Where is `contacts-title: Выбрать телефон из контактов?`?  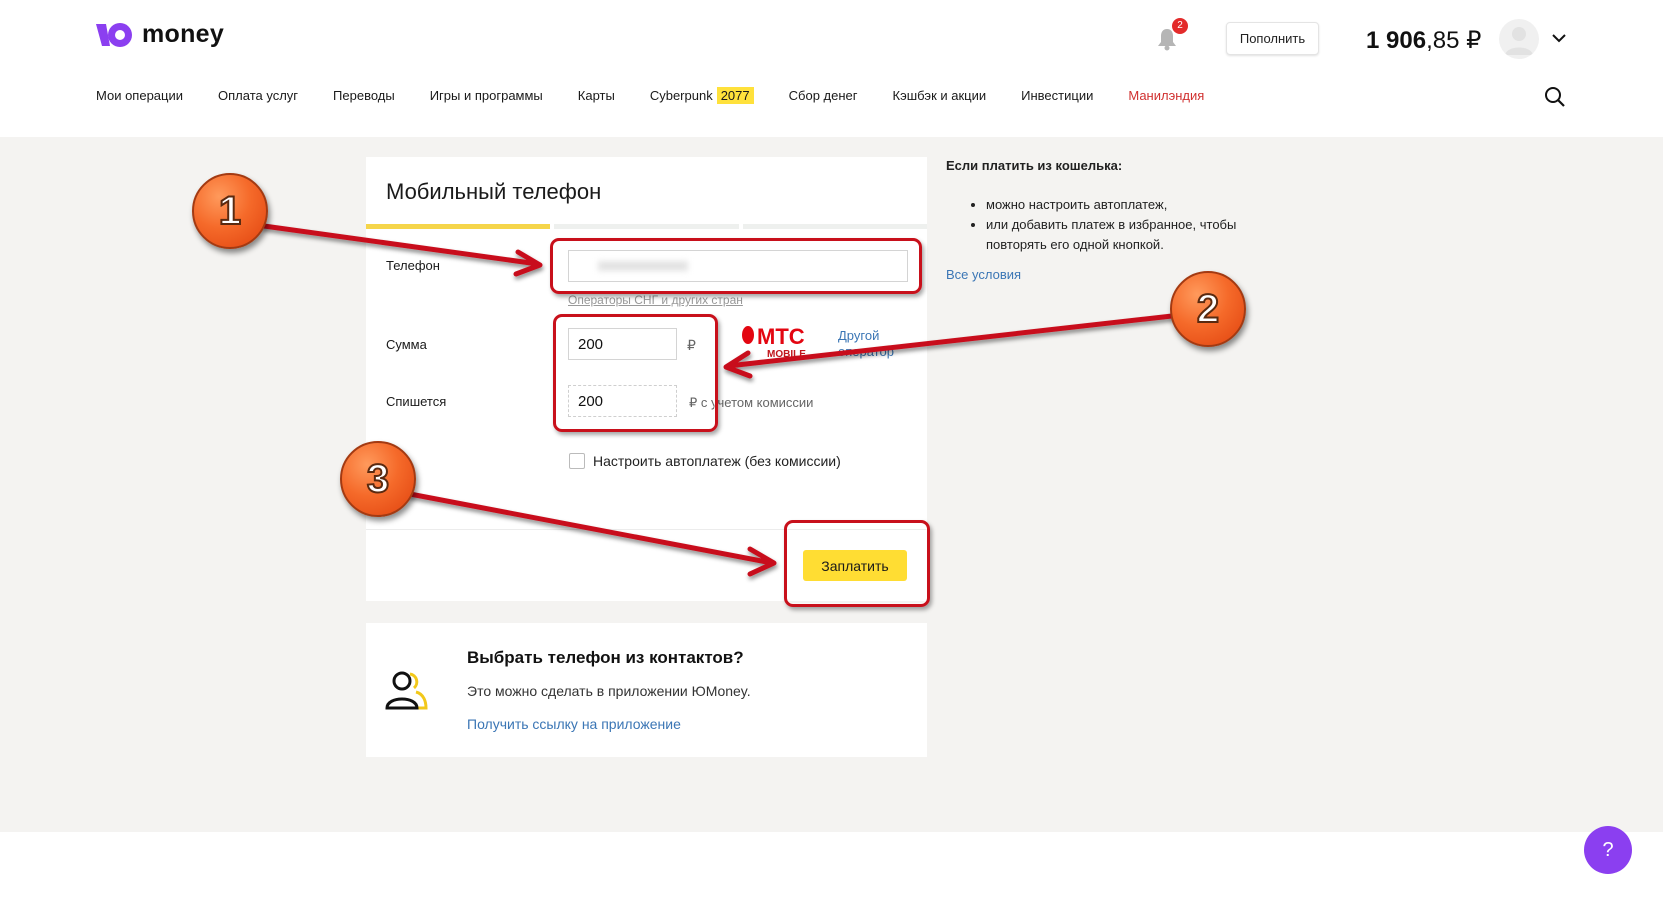 contacts-title: Выбрать телефон из контактов? is located at coordinates (605, 657).